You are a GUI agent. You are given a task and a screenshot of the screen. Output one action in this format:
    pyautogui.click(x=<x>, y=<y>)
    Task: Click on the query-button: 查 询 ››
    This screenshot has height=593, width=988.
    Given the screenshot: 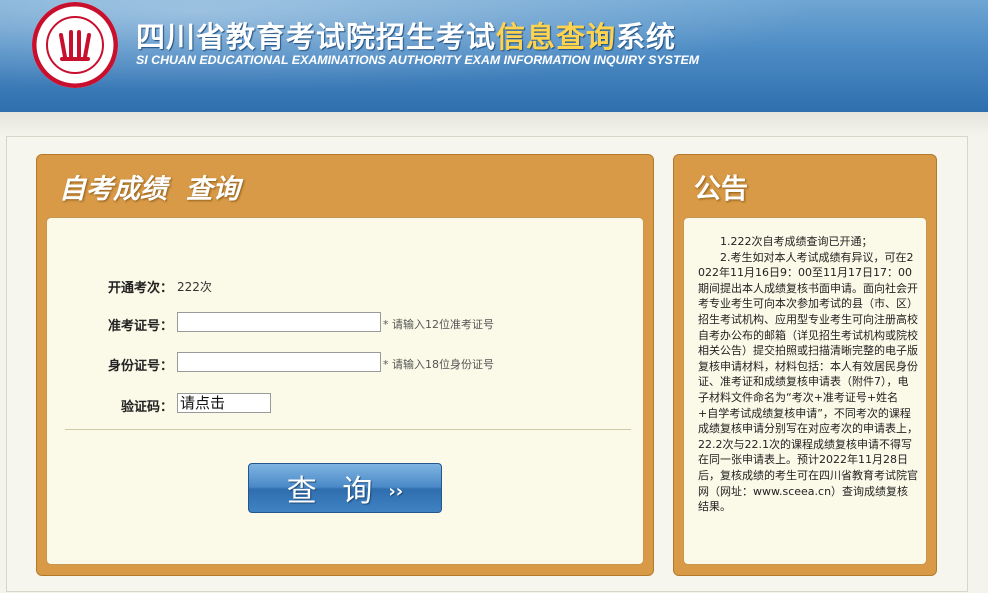 What is the action you would take?
    pyautogui.click(x=345, y=488)
    